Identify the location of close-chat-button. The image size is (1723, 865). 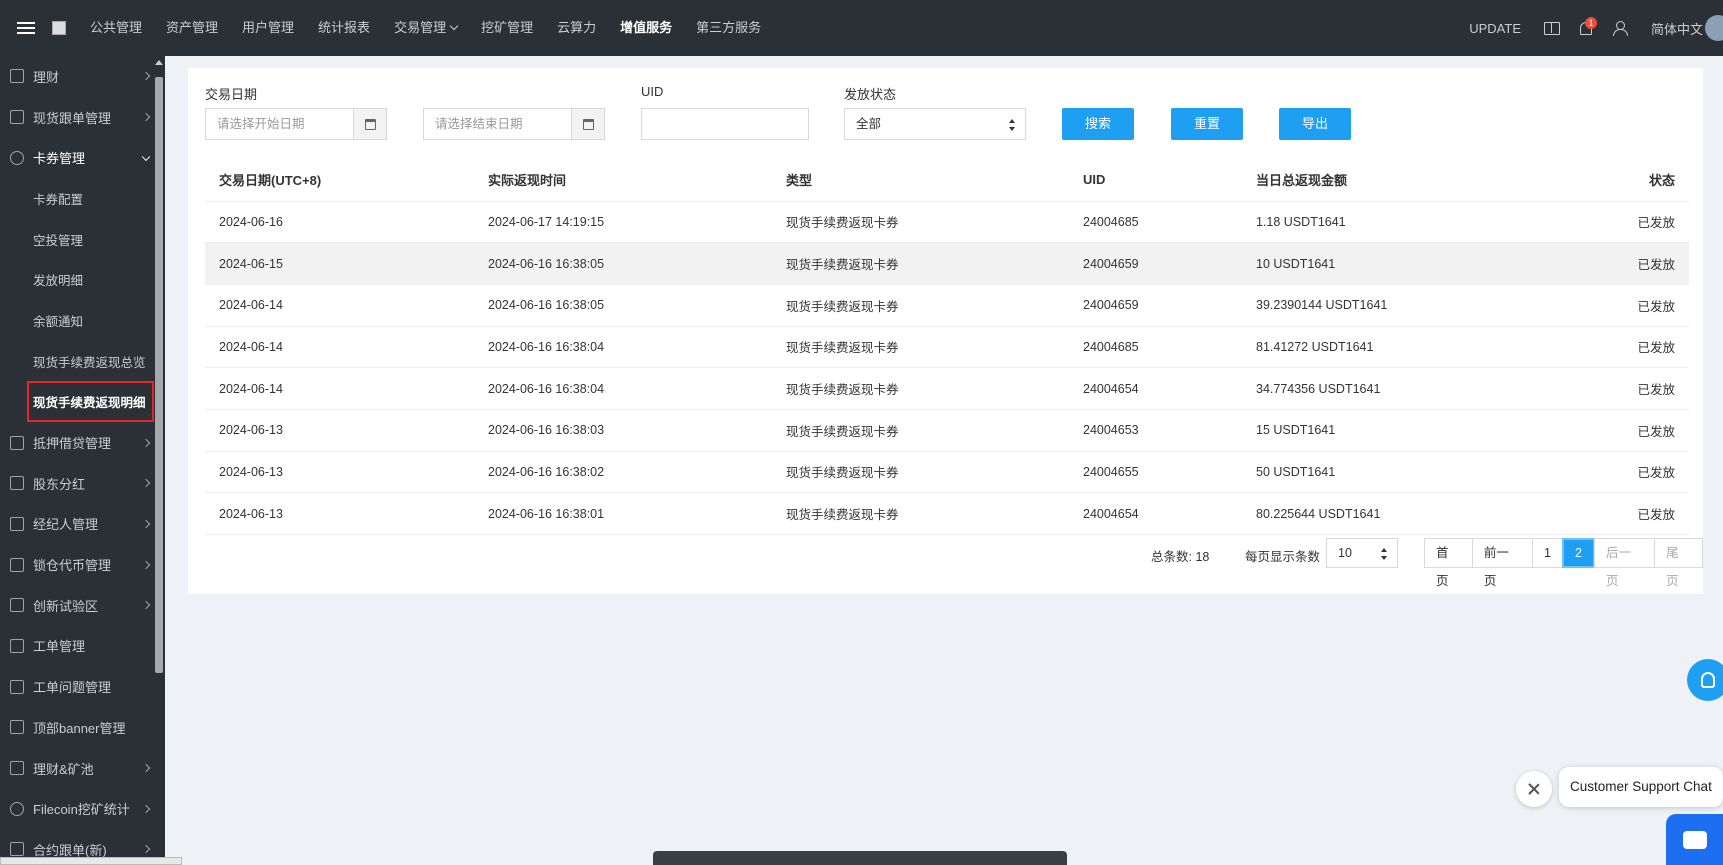
(1534, 789).